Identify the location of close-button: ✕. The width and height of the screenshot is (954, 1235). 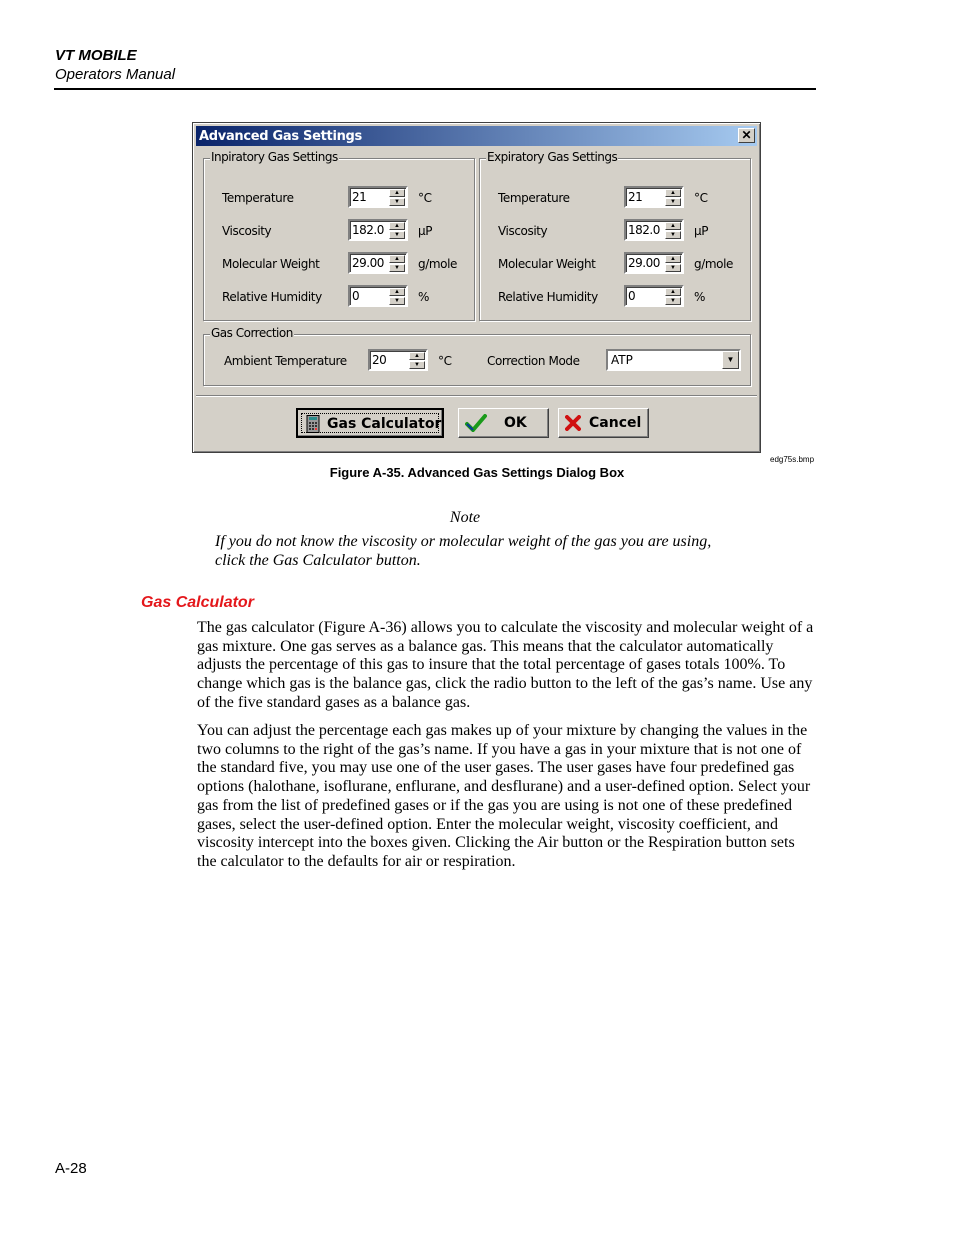
(746, 135).